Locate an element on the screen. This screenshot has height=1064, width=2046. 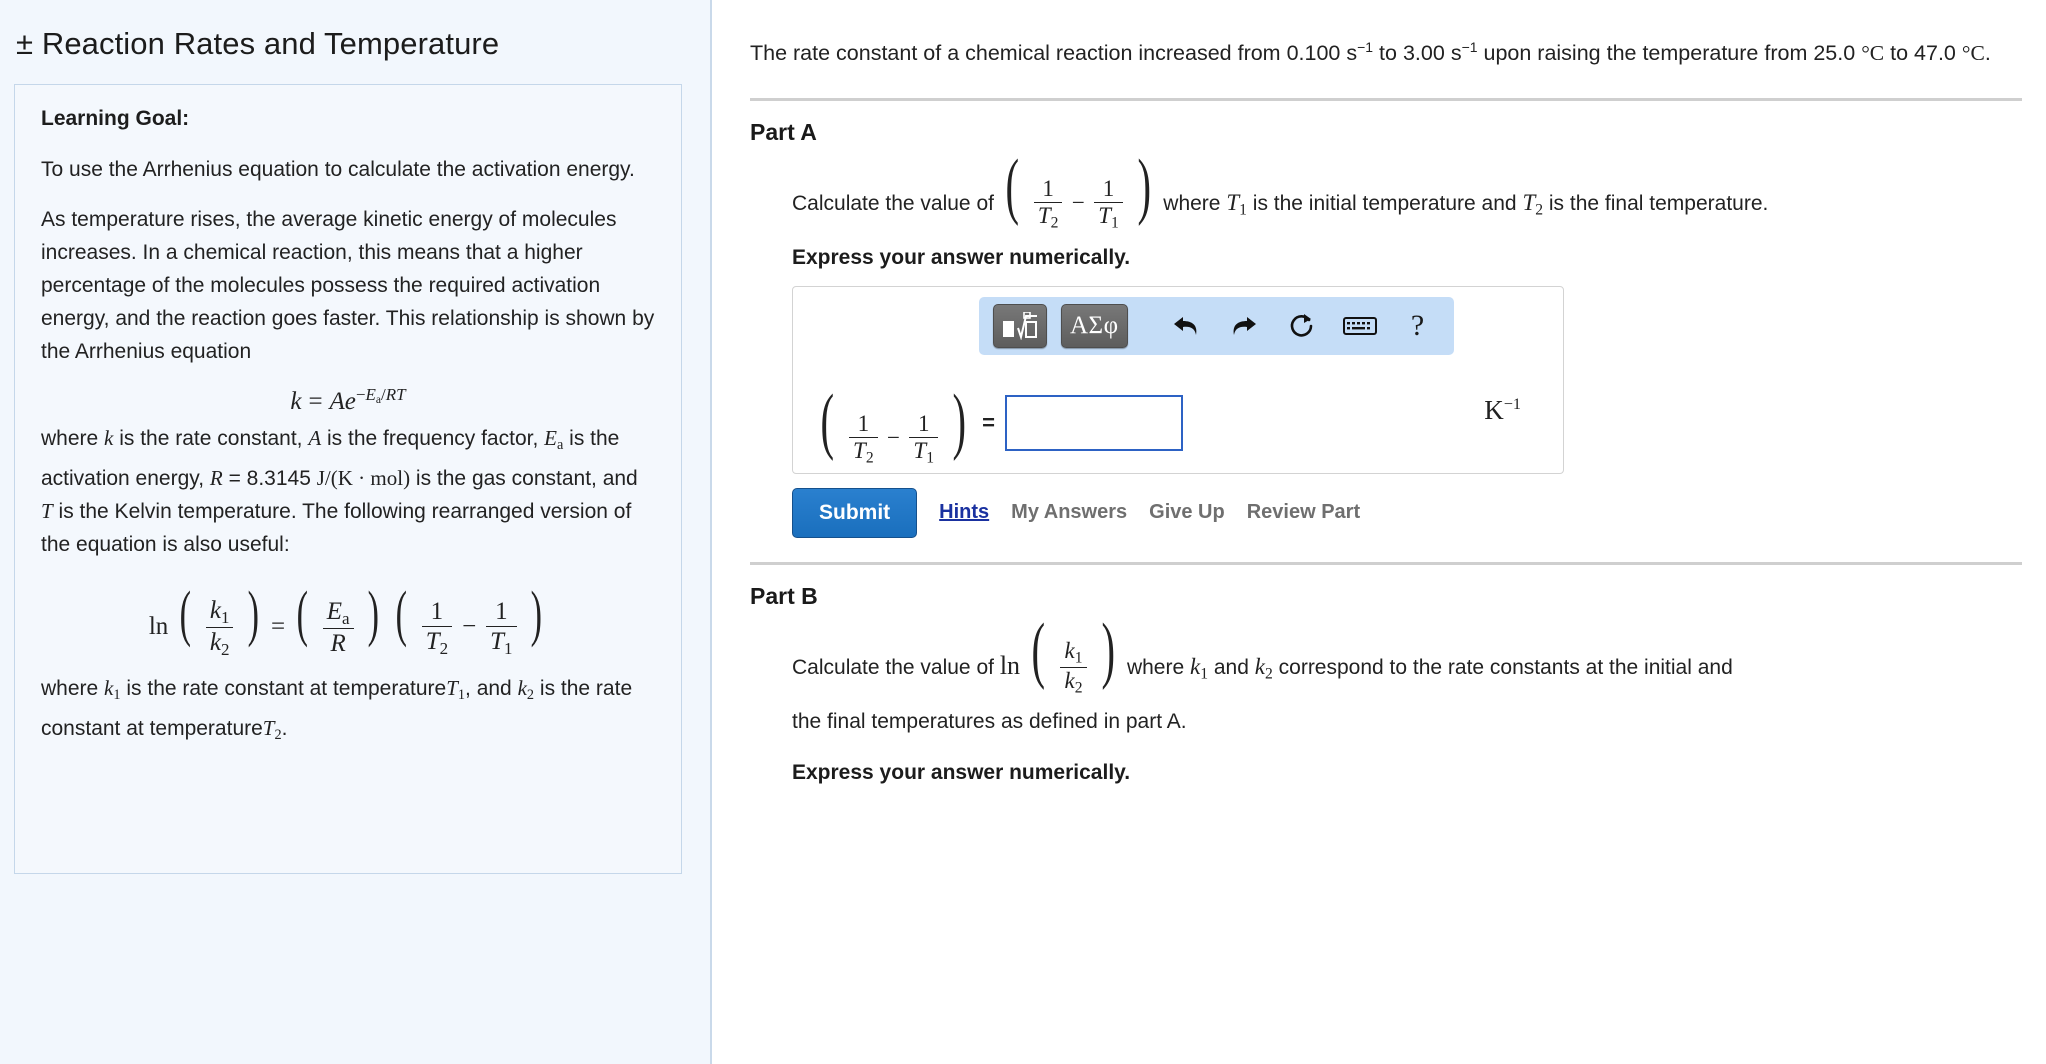
hints-link: Hints is located at coordinates (964, 512).